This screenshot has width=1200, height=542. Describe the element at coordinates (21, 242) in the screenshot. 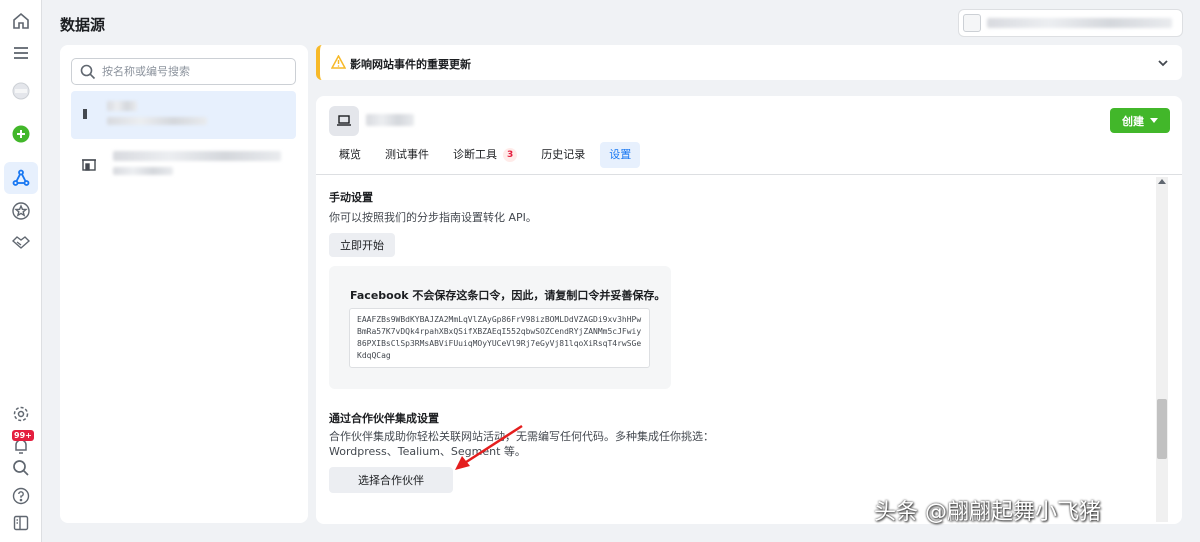

I see `partner-icon` at that location.